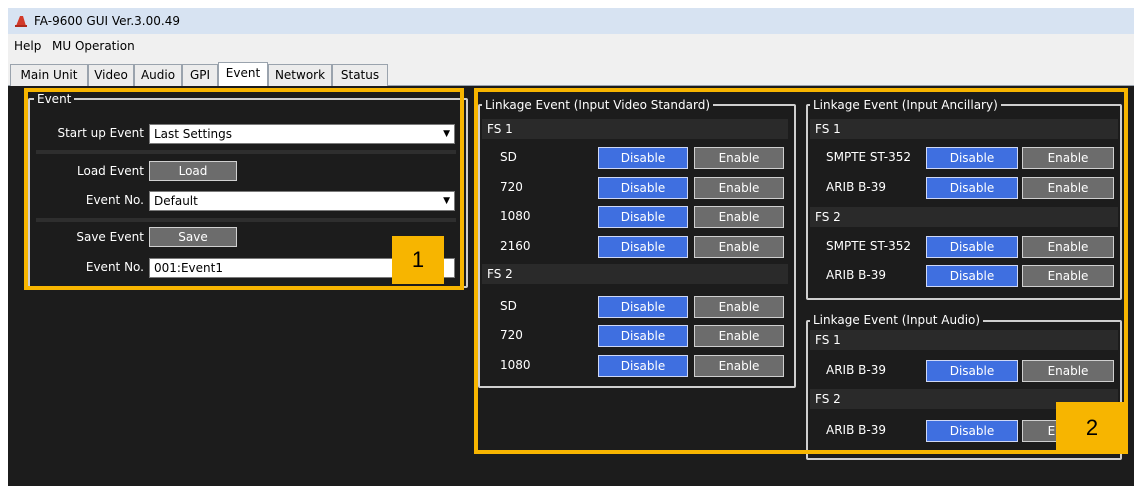 Image resolution: width=1134 pixels, height=486 pixels. Describe the element at coordinates (107, 21) in the screenshot. I see `window-title: FA-9600 GUI Ver.3.00.49` at that location.